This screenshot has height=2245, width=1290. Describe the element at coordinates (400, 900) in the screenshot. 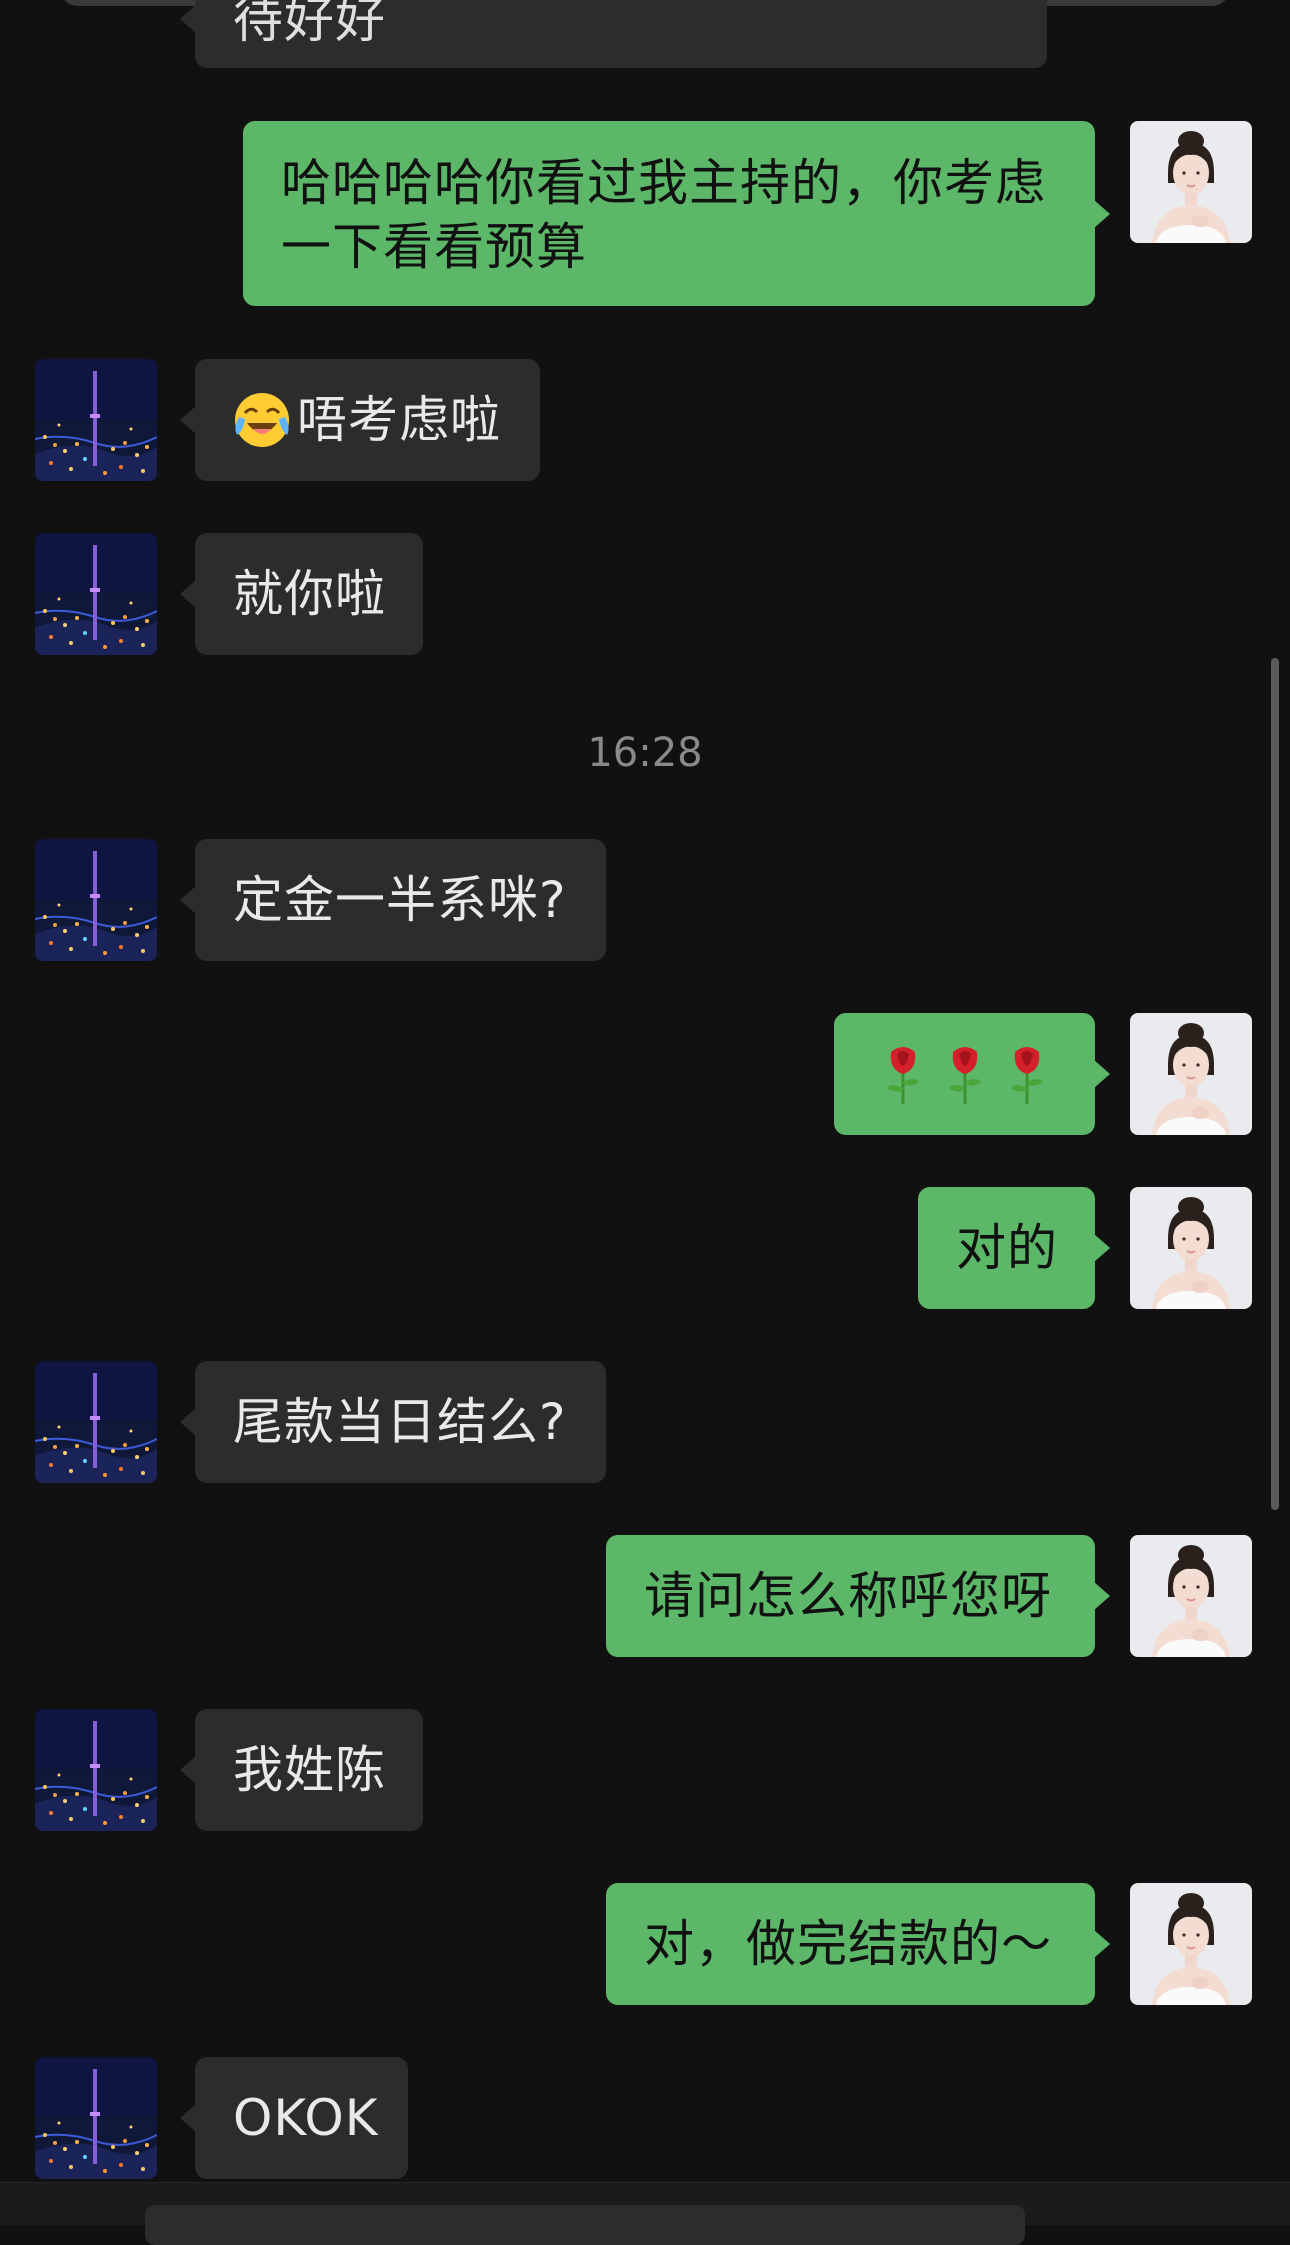

I see `message-text: 定金一半系咪?` at that location.